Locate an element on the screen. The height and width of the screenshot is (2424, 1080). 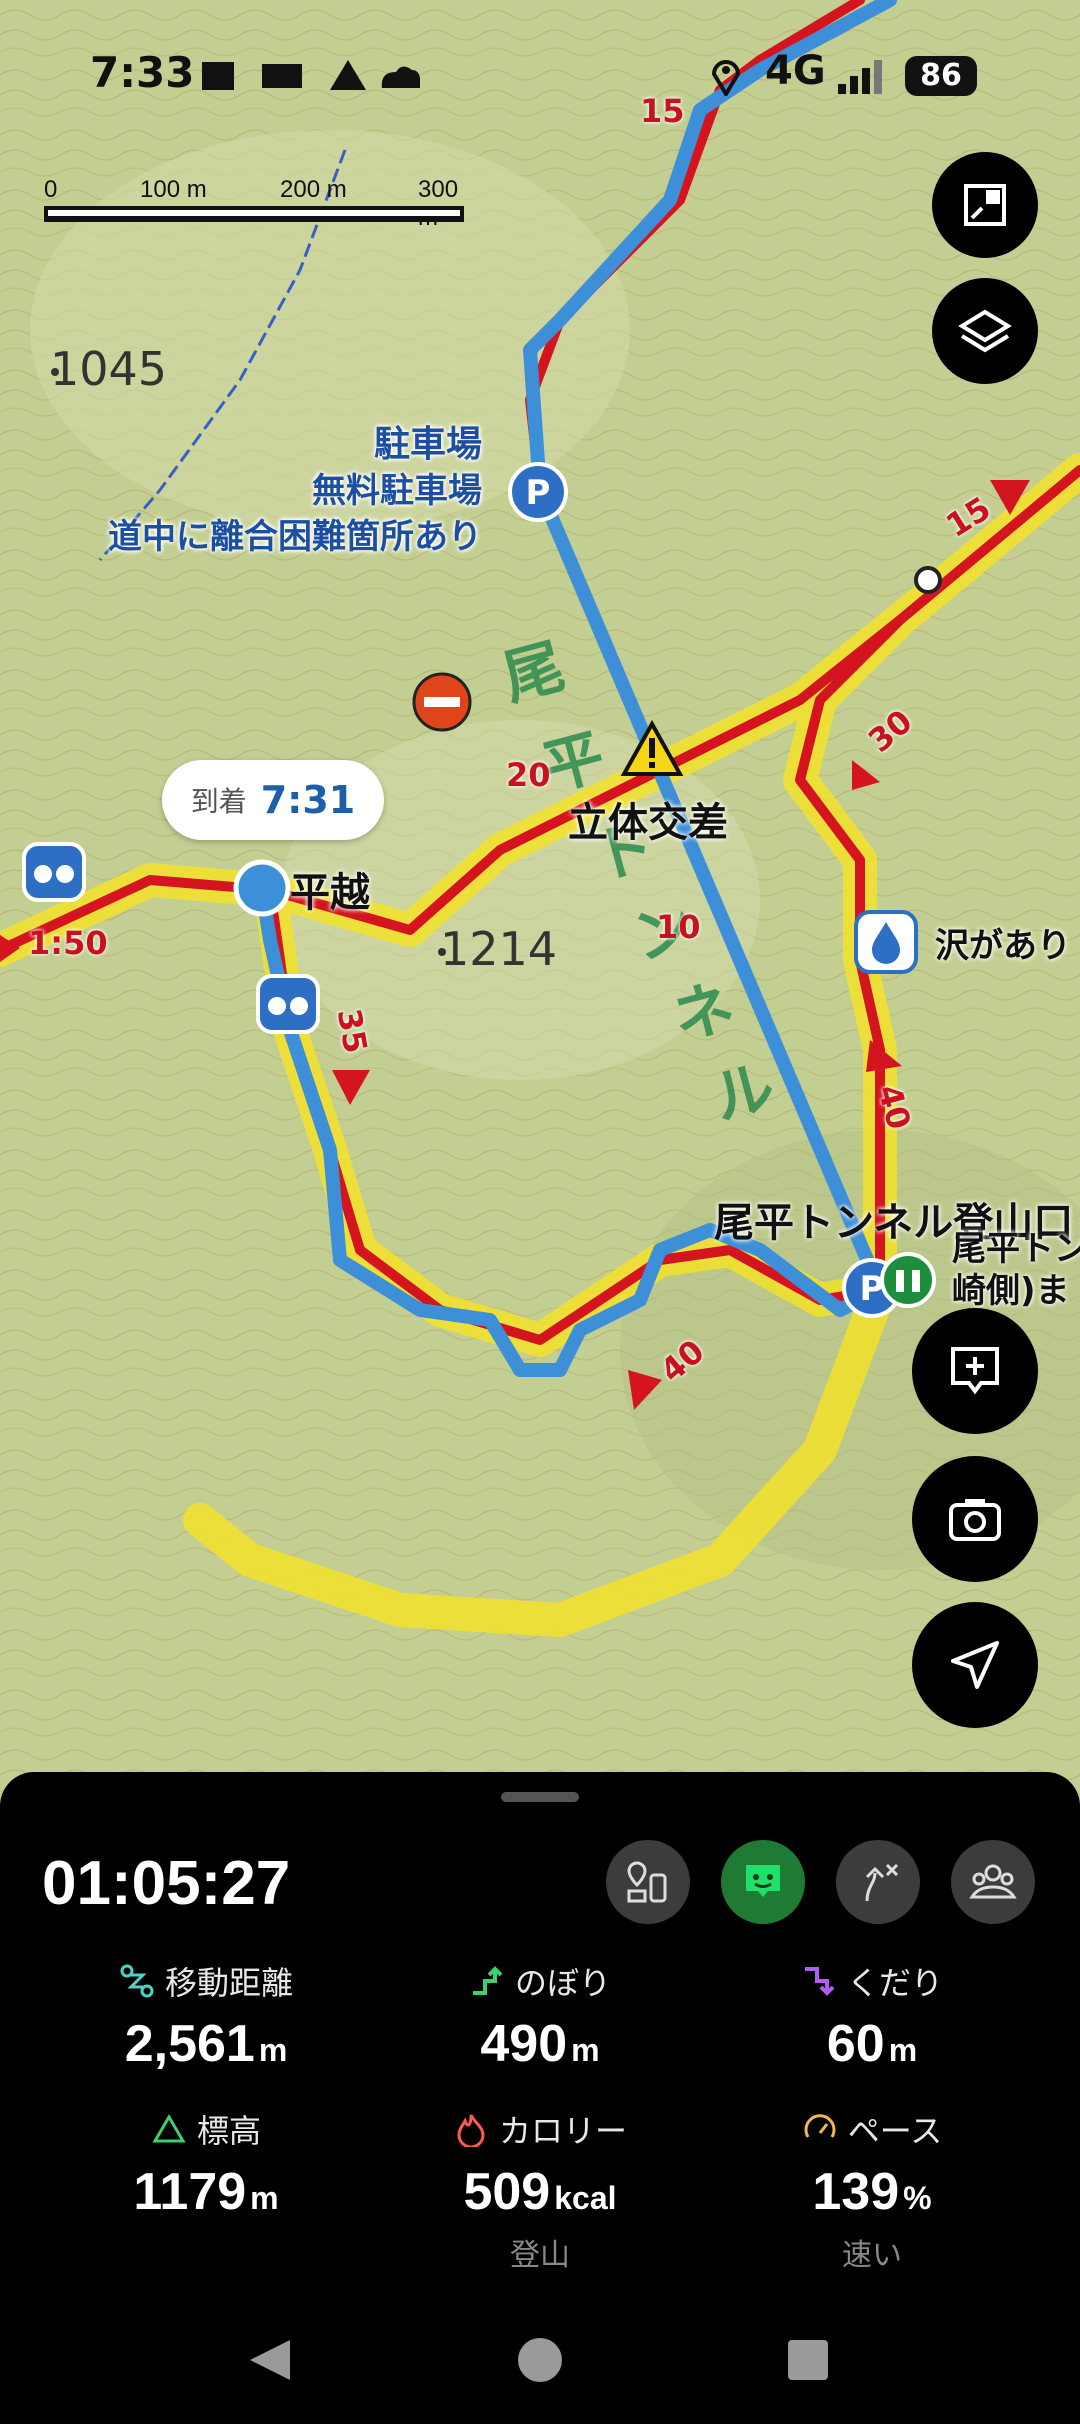
navigate-button is located at coordinates (975, 1665).